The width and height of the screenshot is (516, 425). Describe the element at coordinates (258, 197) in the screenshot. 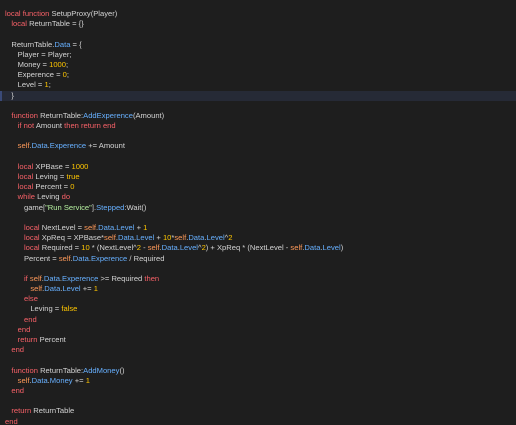

I see `code-line: while Leving do` at that location.